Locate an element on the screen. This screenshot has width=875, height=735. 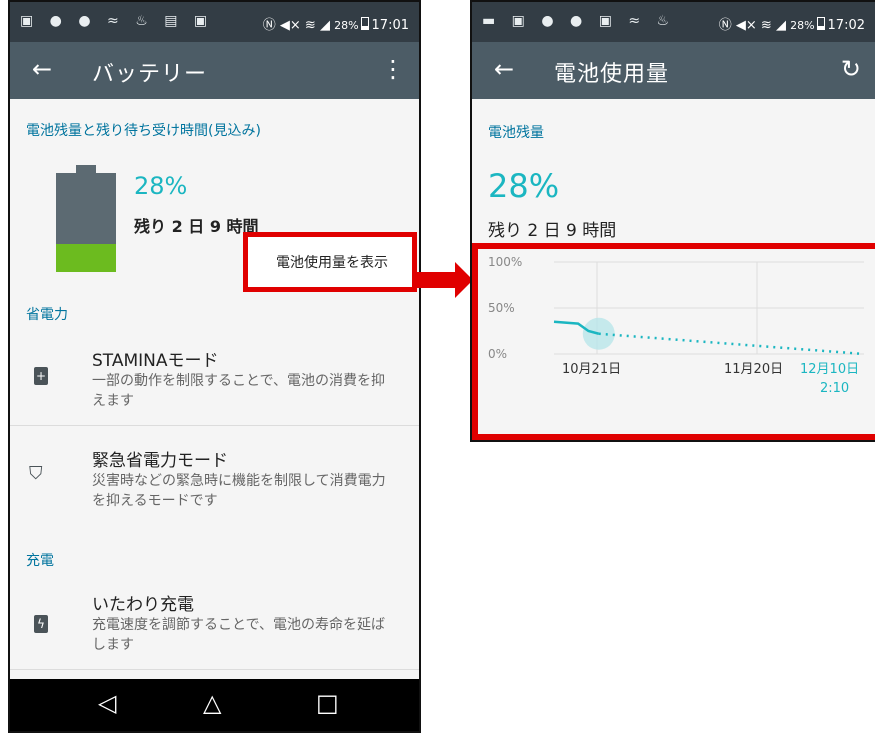
navigation-bar: ◁ △ □ is located at coordinates (214, 705).